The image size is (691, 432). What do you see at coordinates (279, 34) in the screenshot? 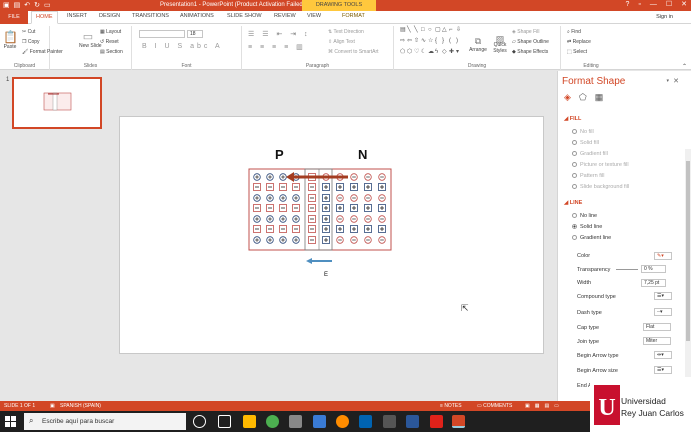
I see `list-buttons: ☰ ☰ ⇤ ⇥ ↕` at bounding box center [279, 34].